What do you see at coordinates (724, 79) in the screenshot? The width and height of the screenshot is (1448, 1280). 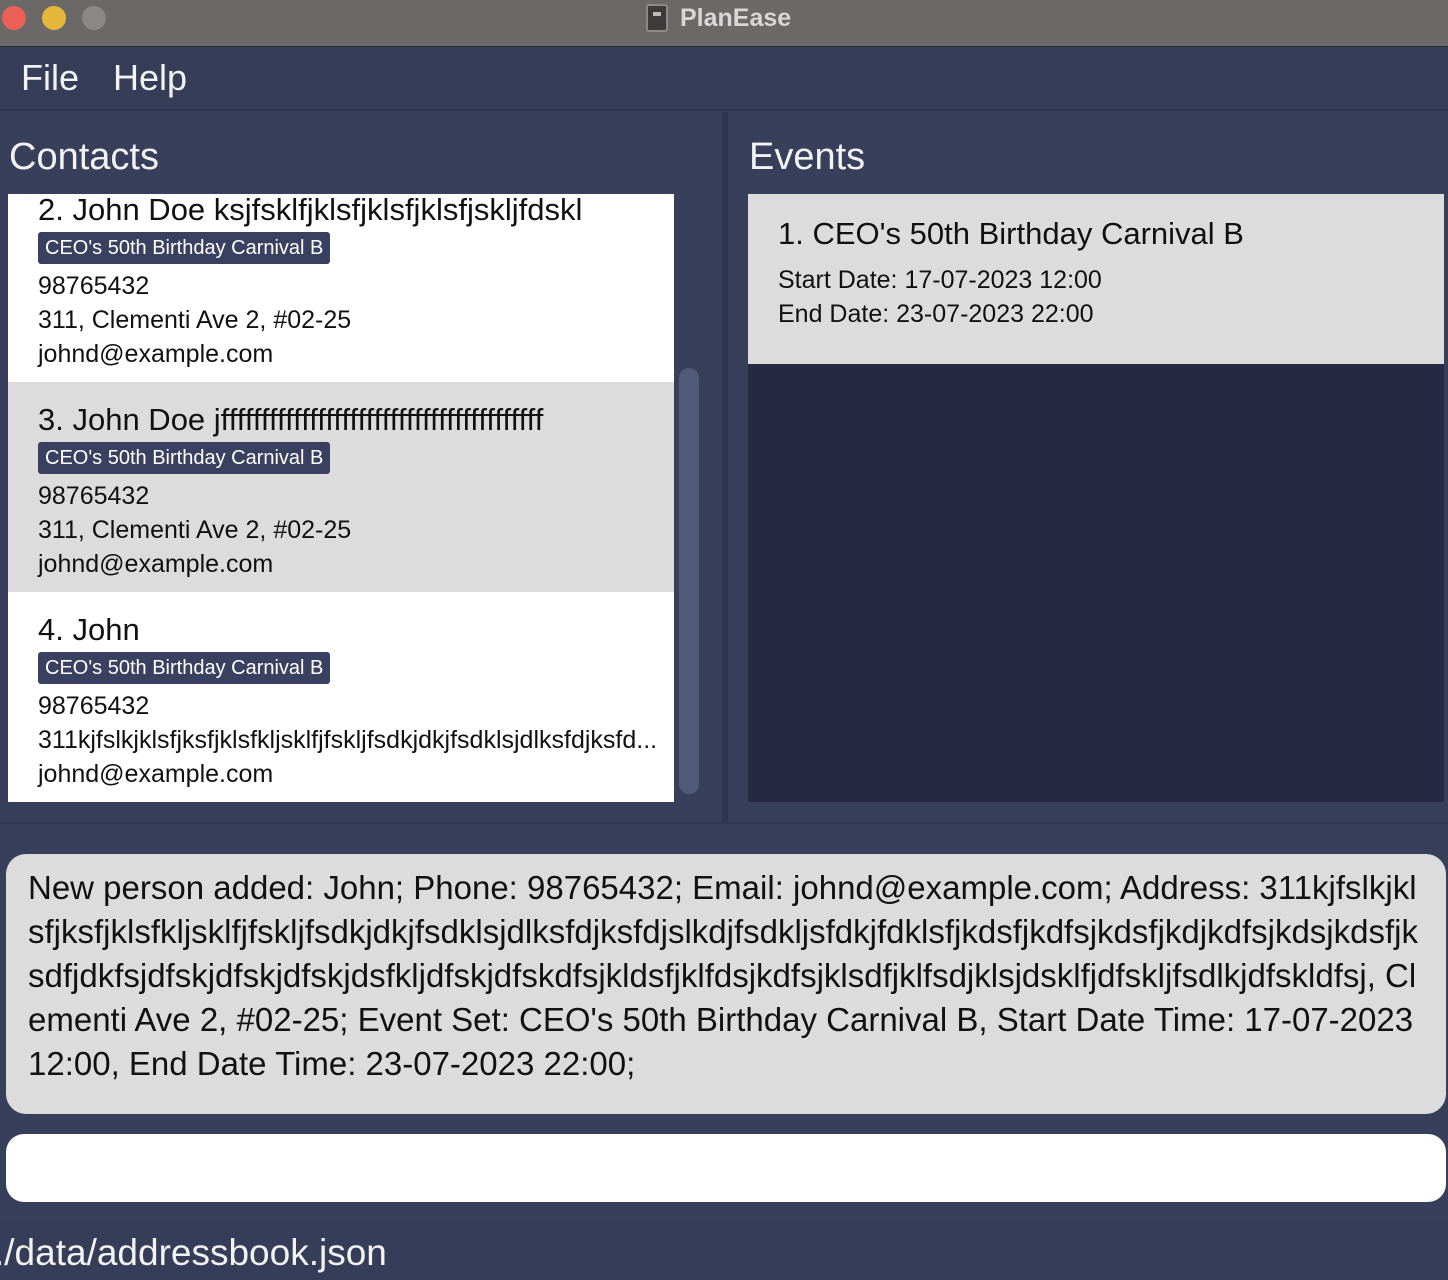 I see `menu-bar: File Help` at bounding box center [724, 79].